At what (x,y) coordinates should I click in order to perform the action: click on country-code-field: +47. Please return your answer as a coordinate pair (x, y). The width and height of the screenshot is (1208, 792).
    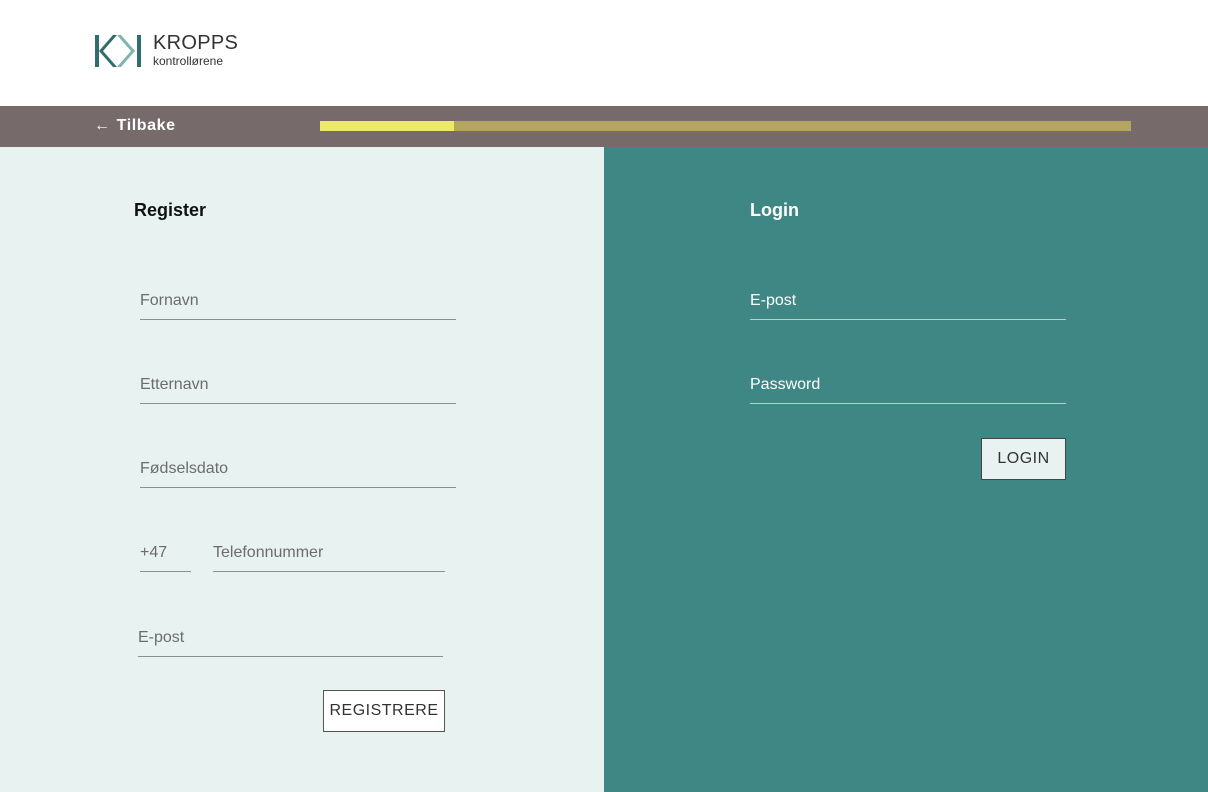
    Looking at the image, I should click on (165, 555).